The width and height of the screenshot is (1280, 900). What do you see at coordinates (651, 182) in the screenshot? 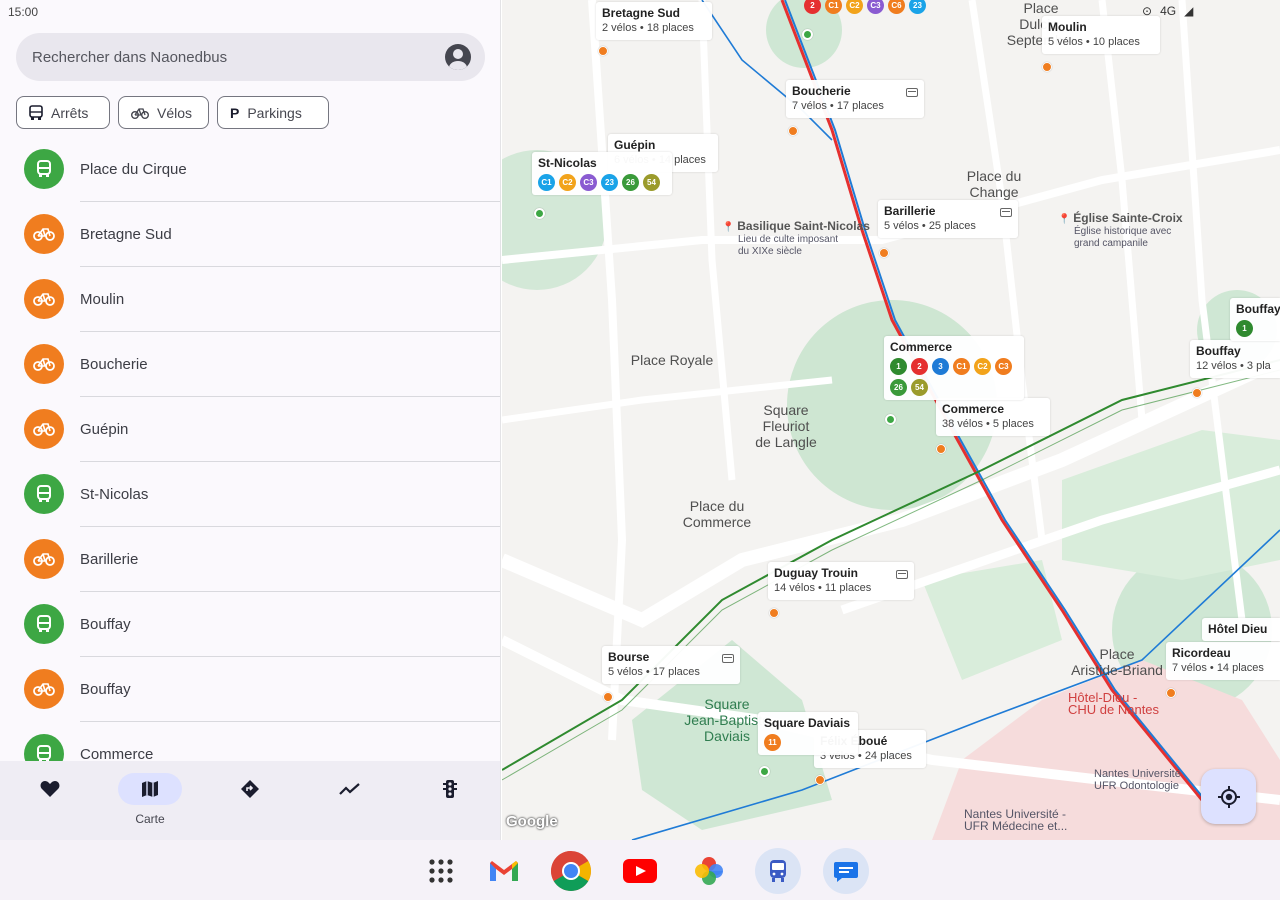
I see `line-badge: 54` at bounding box center [651, 182].